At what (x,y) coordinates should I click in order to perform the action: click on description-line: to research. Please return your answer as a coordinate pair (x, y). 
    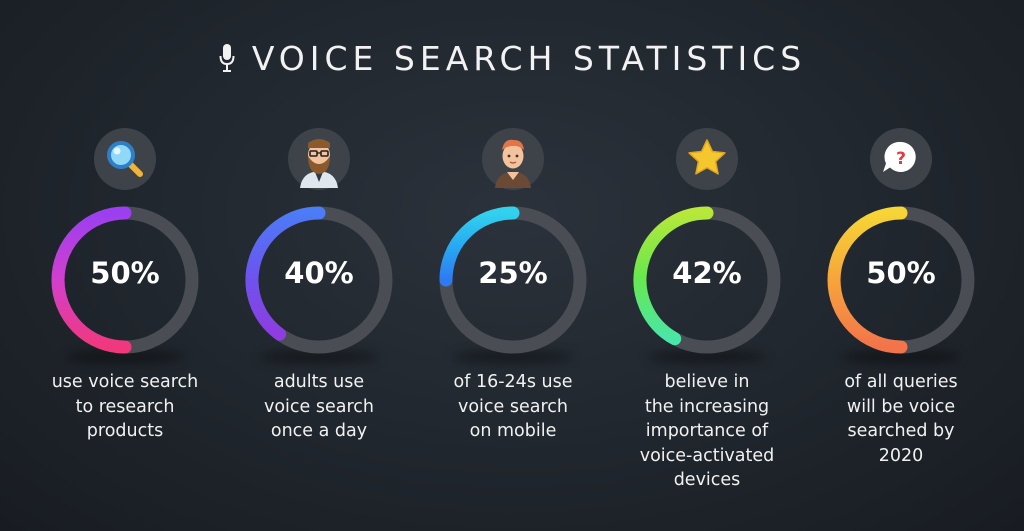
    Looking at the image, I should click on (125, 406).